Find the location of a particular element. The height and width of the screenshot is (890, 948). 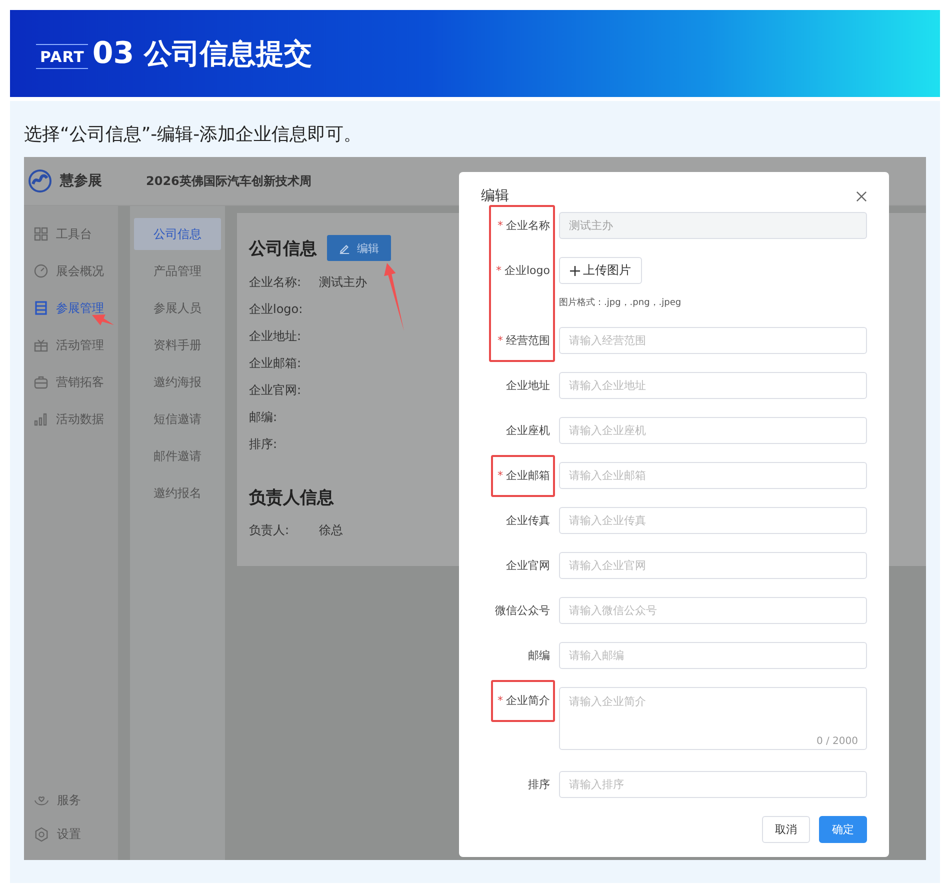

field-label: 企业座机 is located at coordinates (528, 431).